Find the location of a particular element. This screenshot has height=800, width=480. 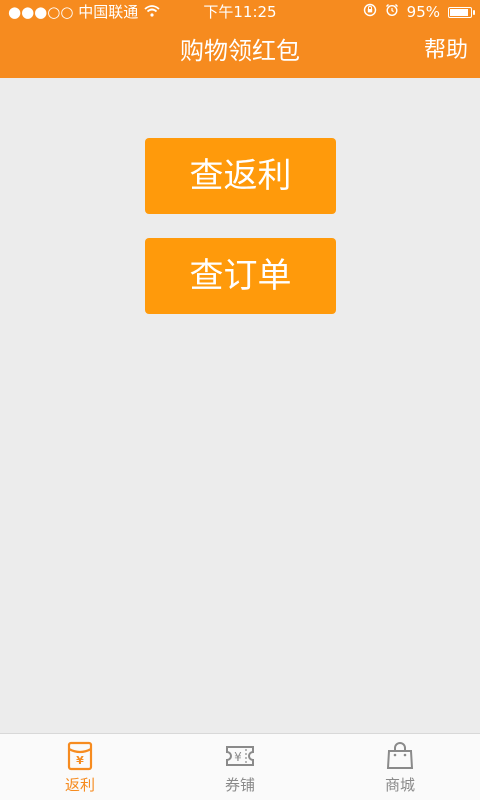

check-orders-button: 查订单 is located at coordinates (240, 276).